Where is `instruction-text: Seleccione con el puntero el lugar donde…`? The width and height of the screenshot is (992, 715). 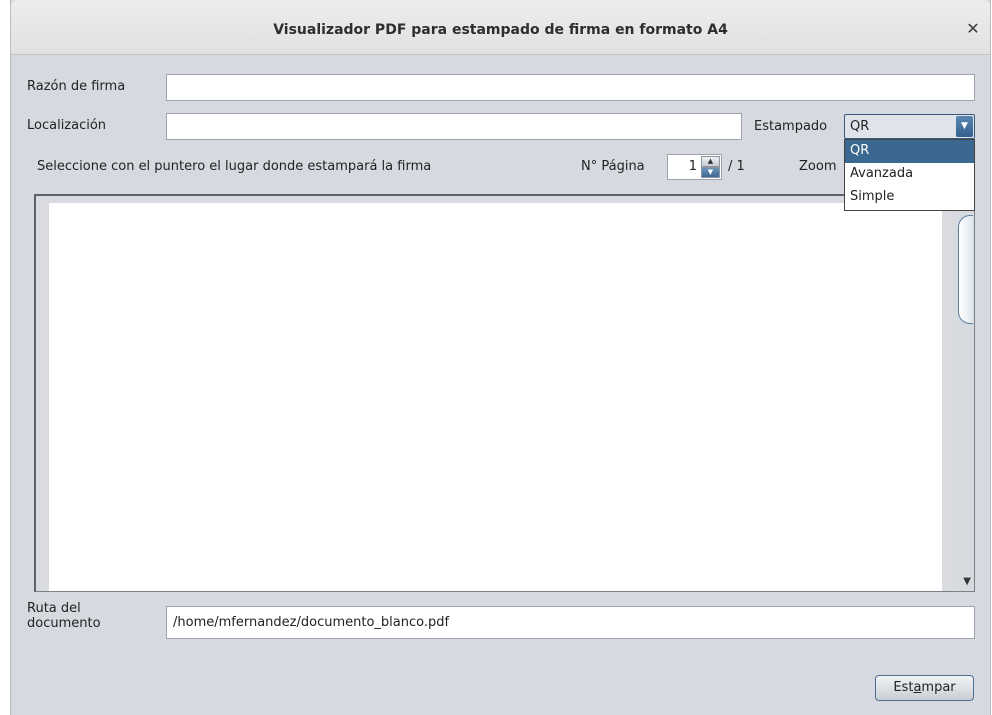
instruction-text: Seleccione con el puntero el lugar donde… is located at coordinates (234, 166).